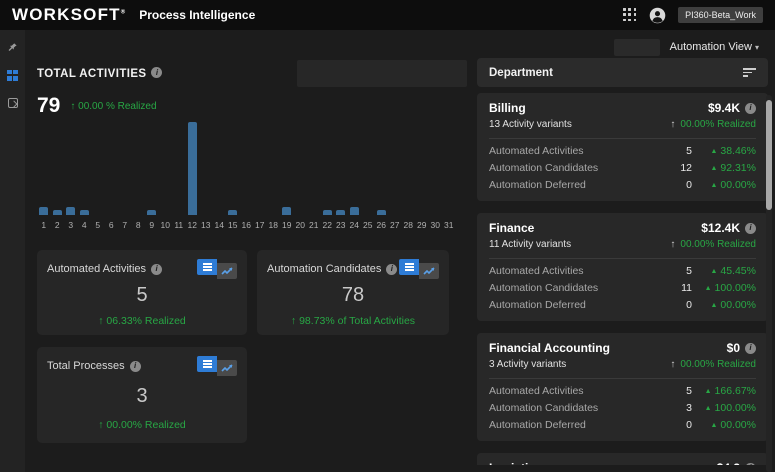 The width and height of the screenshot is (775, 472). What do you see at coordinates (733, 150) in the screenshot?
I see `metric-percent: ▲ 38.46%` at bounding box center [733, 150].